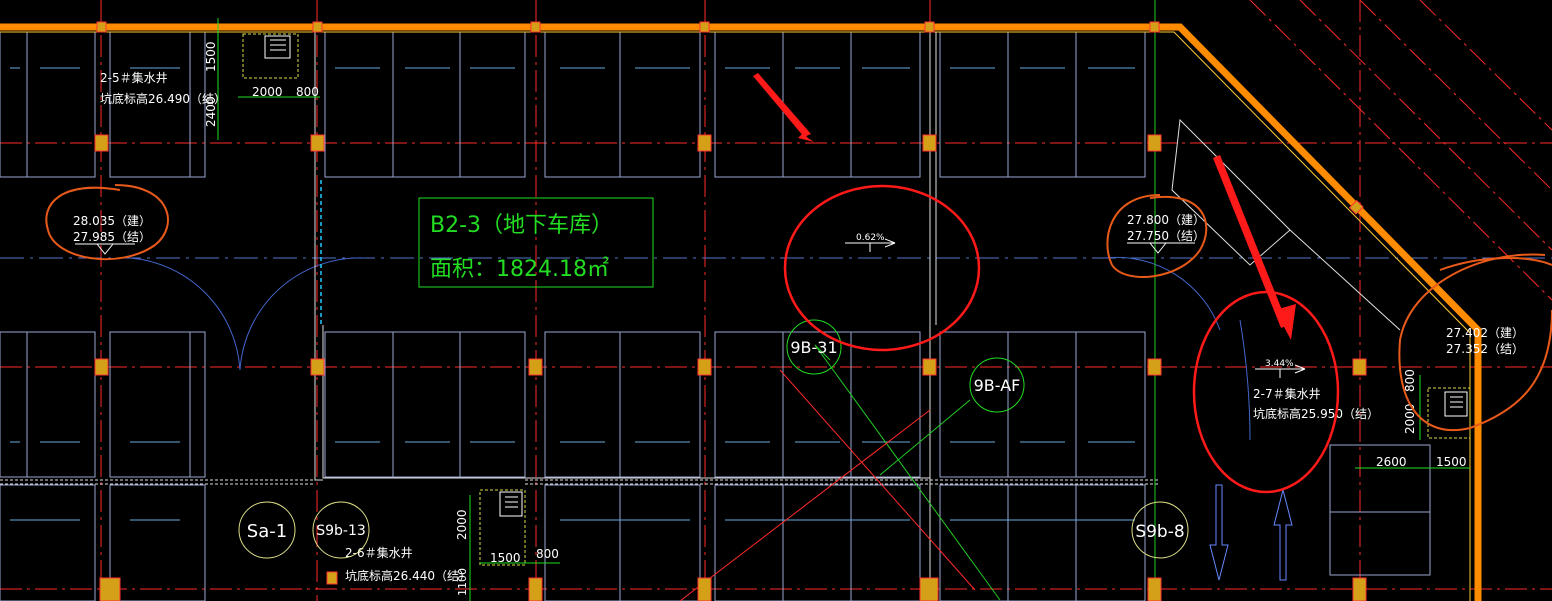 This screenshot has width=1552, height=601. Describe the element at coordinates (1161, 248) in the screenshot. I see `elevation-2-marker` at that location.